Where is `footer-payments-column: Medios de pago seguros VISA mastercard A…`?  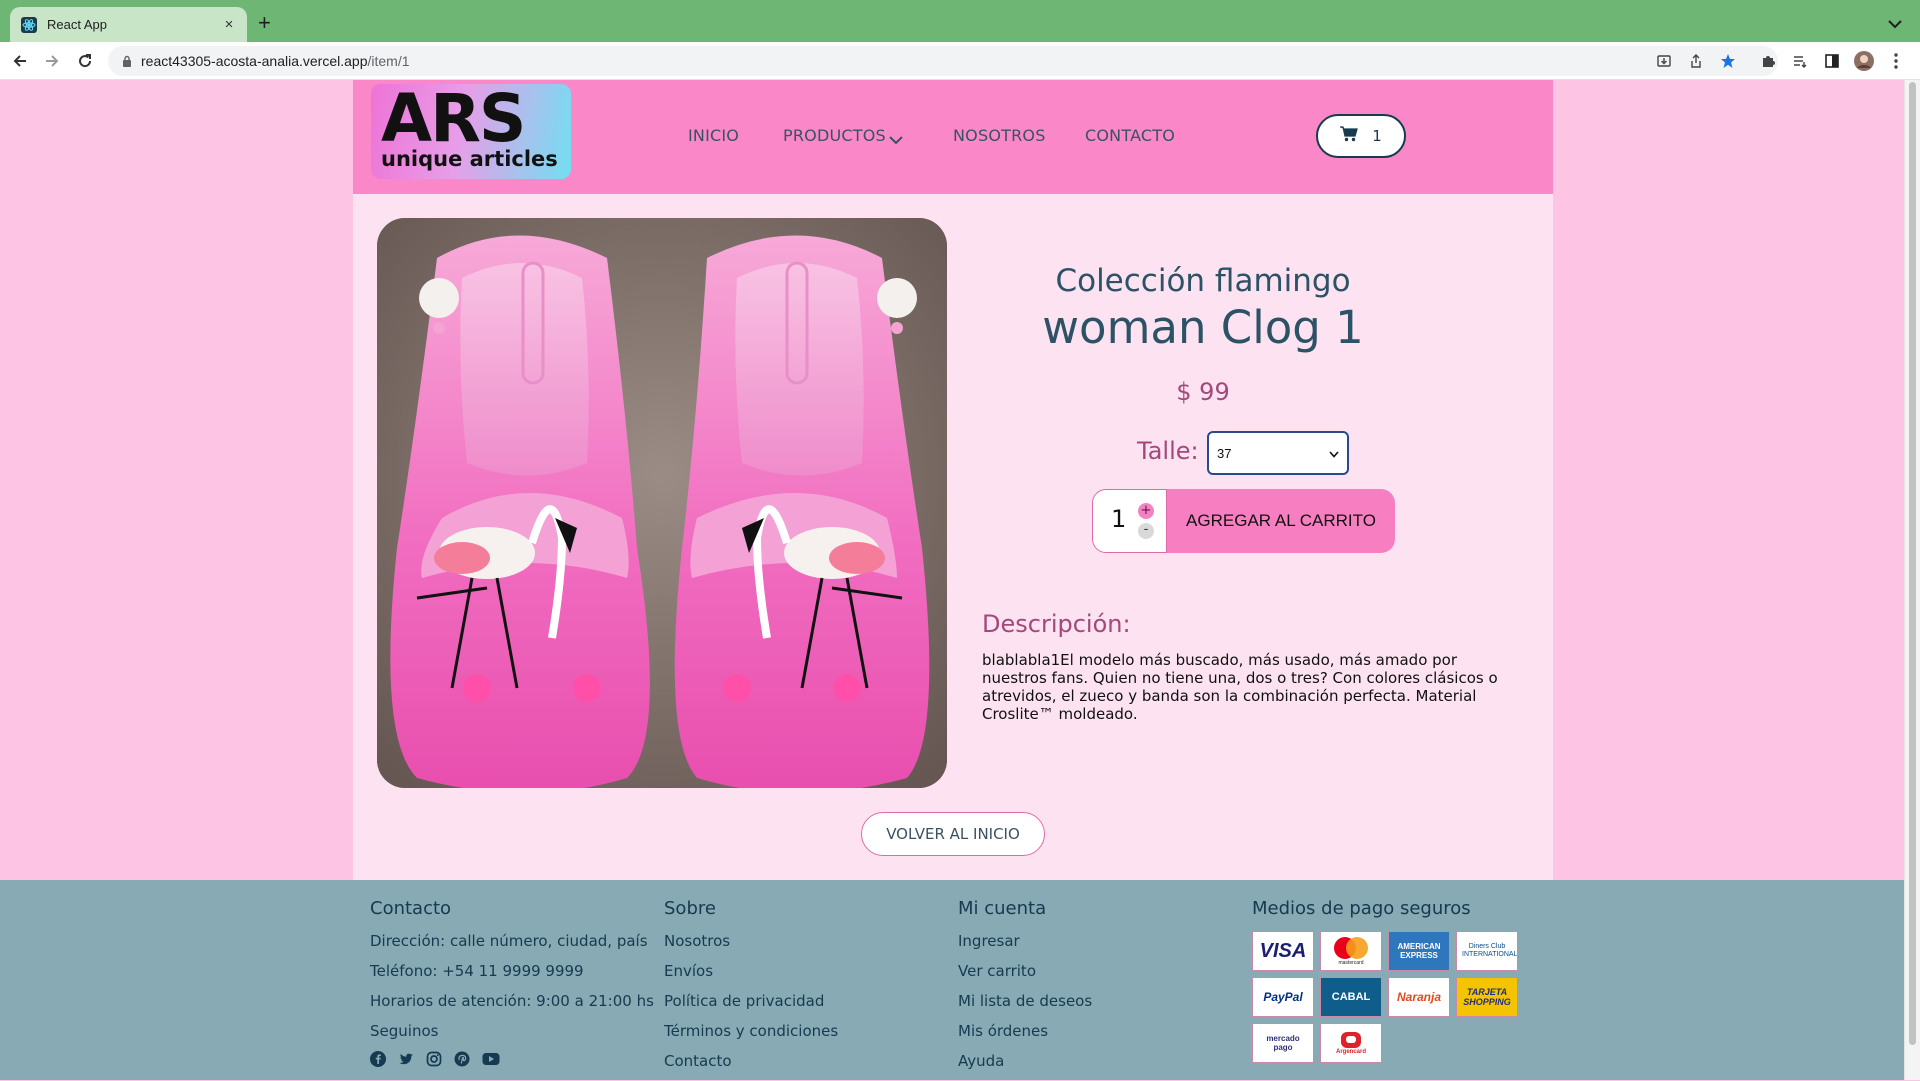 footer-payments-column: Medios de pago seguros VISA mastercard A… is located at coordinates (1385, 980).